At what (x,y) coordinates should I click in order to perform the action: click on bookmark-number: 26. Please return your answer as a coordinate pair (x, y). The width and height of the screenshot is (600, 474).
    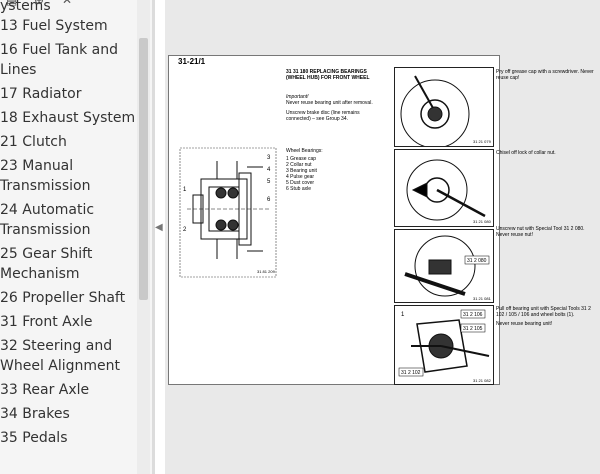
    Looking at the image, I should click on (9, 298).